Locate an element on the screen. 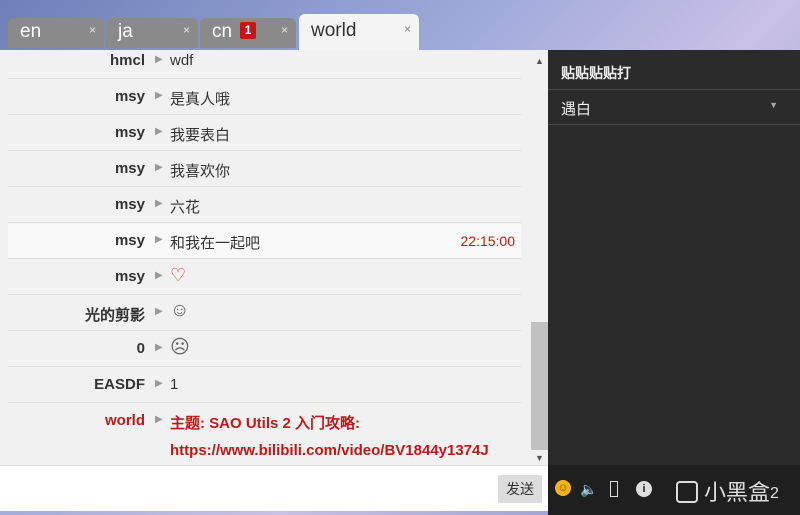  message-text: 和我在一起吧 is located at coordinates (215, 243).